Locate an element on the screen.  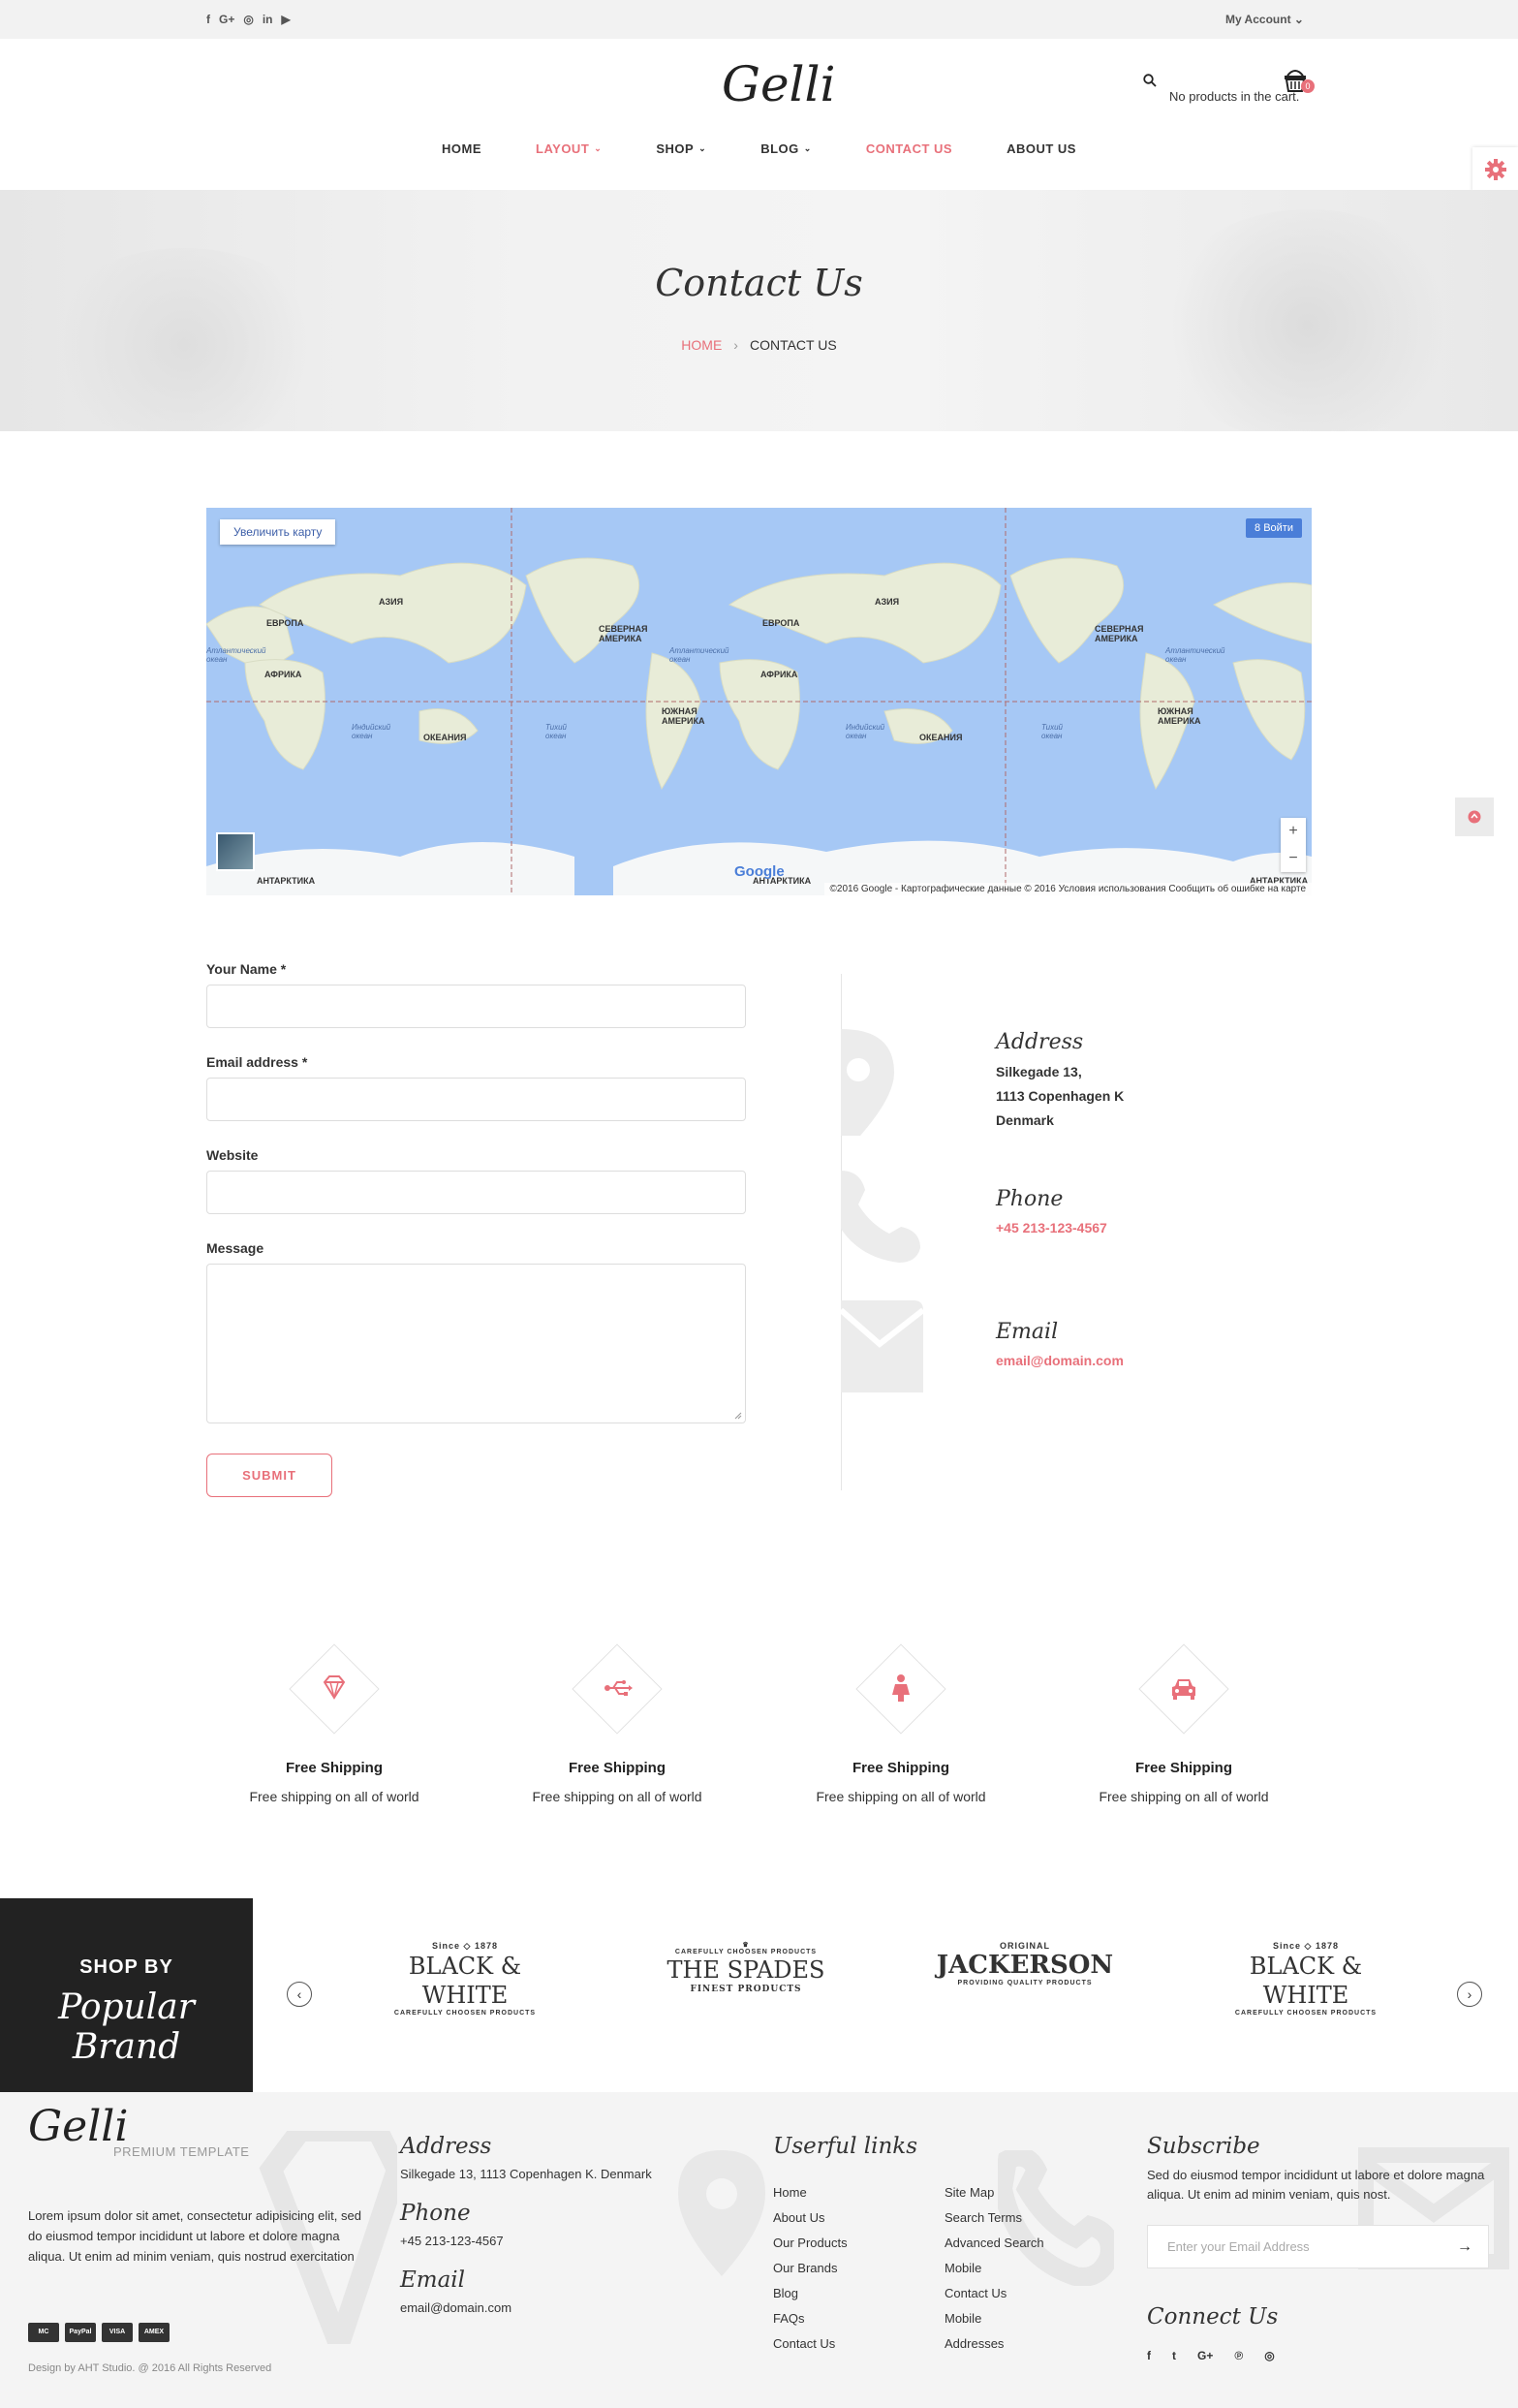
map-label: ОКЕАНИЯ is located at coordinates (941, 737).